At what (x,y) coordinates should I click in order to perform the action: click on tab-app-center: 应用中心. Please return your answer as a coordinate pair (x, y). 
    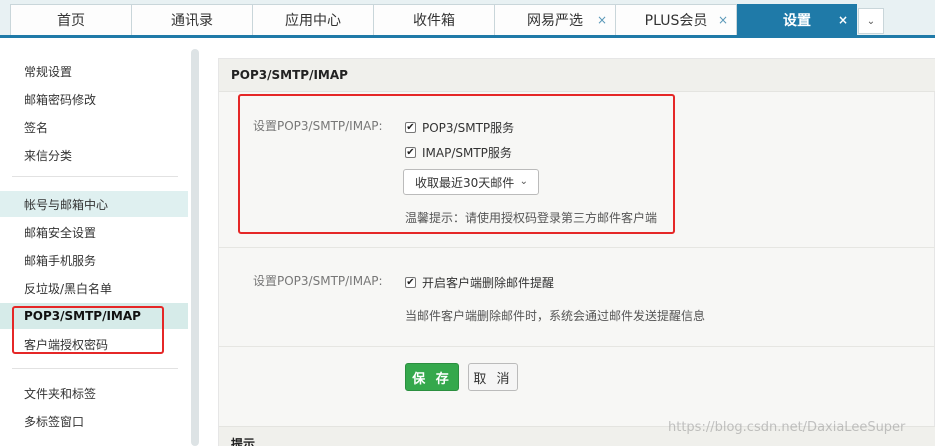
    Looking at the image, I should click on (313, 19).